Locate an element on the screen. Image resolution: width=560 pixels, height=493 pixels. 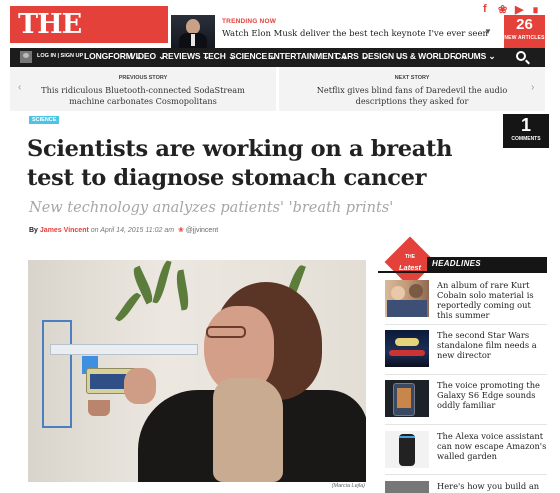
trending-thumbnail is located at coordinates (193, 31).